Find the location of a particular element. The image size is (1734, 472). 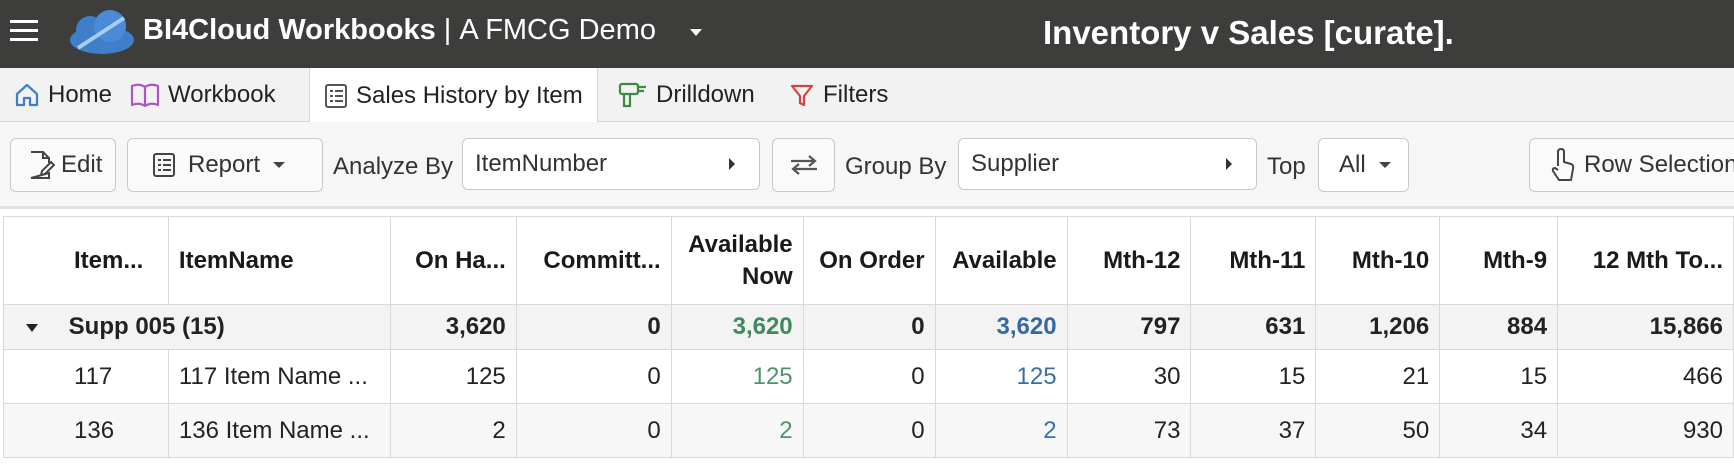

cloud-logo-icon is located at coordinates (102, 32).